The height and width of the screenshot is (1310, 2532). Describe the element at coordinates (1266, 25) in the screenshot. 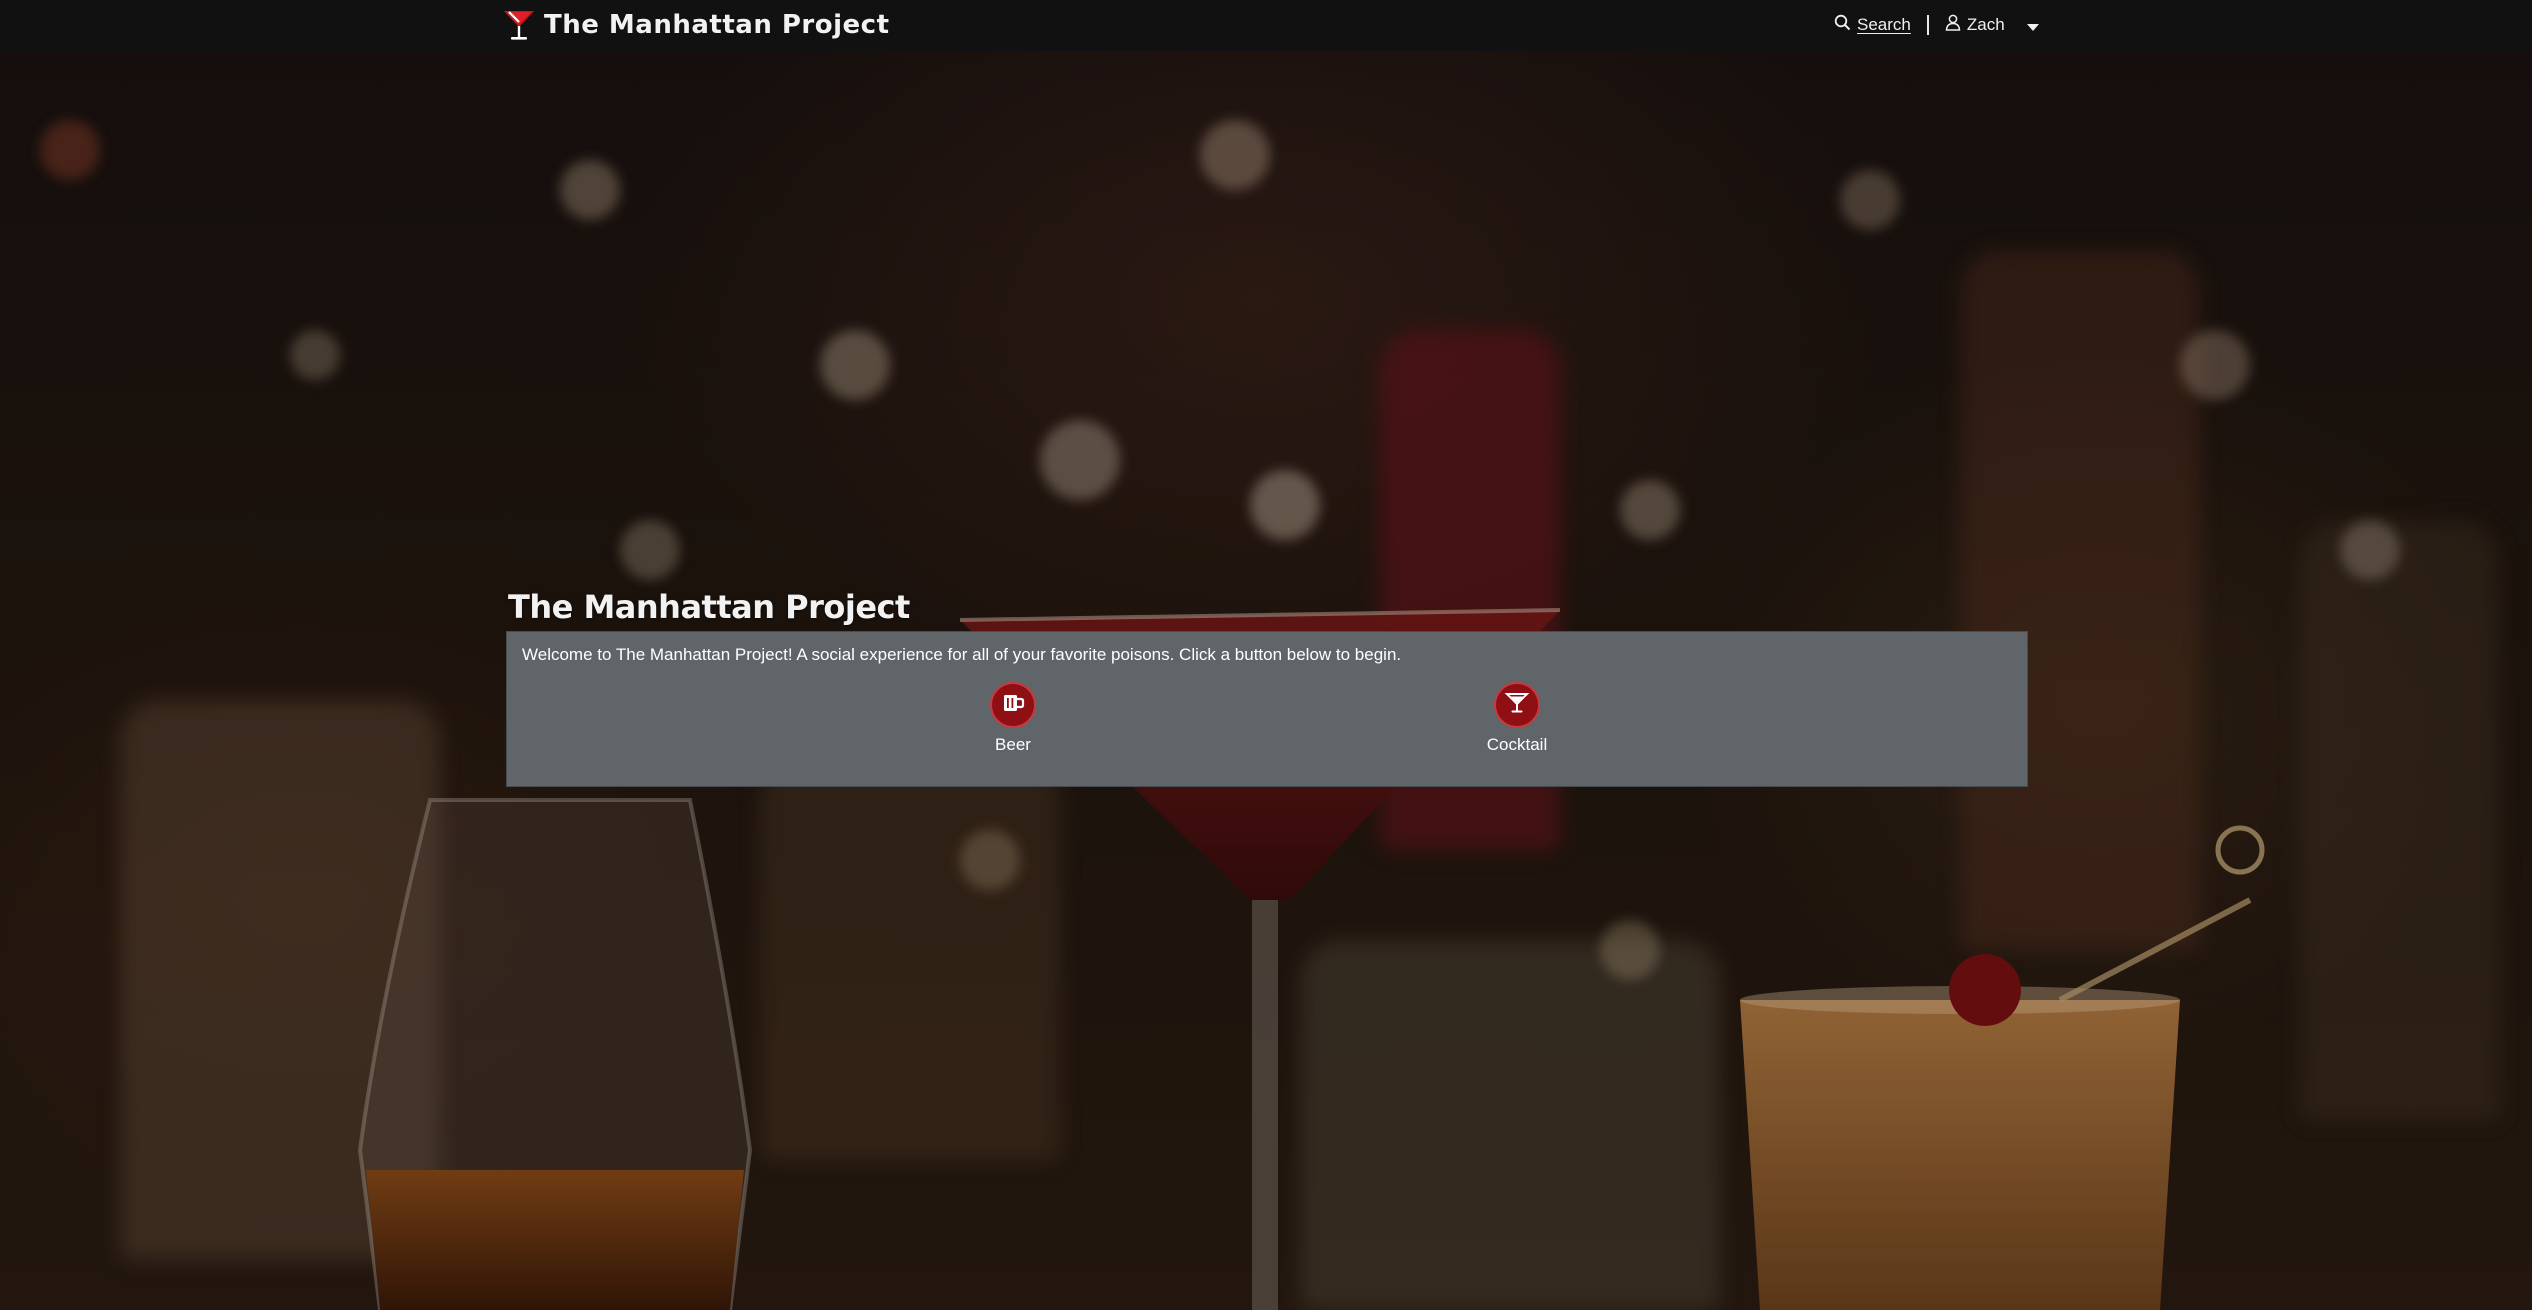

I see `top-navbar: The Manhattan Project Search Zach` at that location.